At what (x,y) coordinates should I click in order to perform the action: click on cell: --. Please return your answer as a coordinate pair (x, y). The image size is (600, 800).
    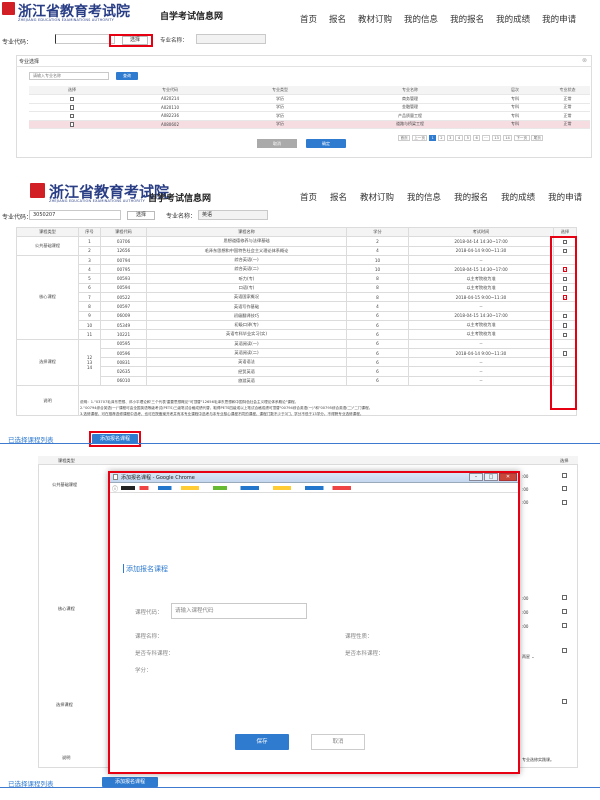
    Looking at the image, I should click on (481, 343).